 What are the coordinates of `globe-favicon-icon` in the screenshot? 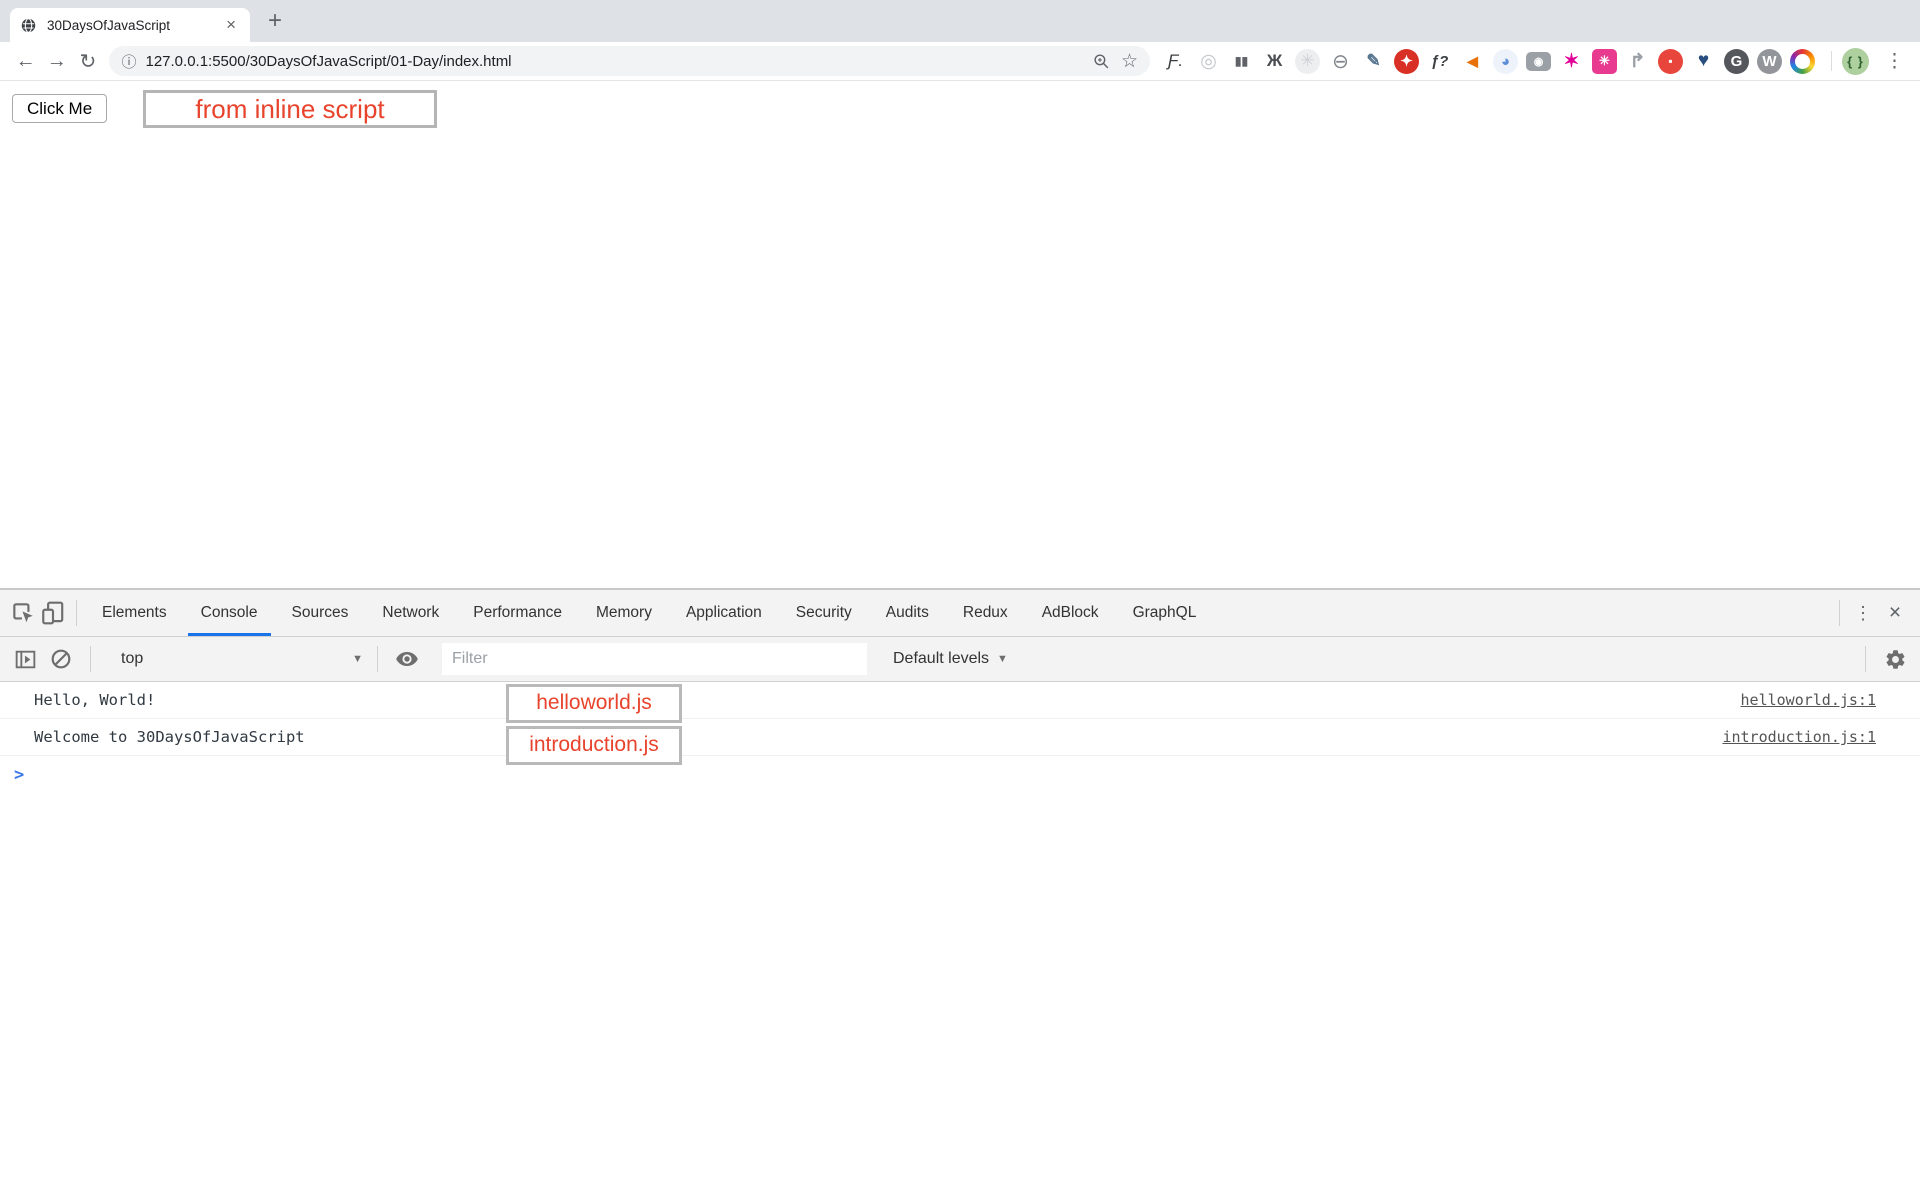 It's located at (28, 25).